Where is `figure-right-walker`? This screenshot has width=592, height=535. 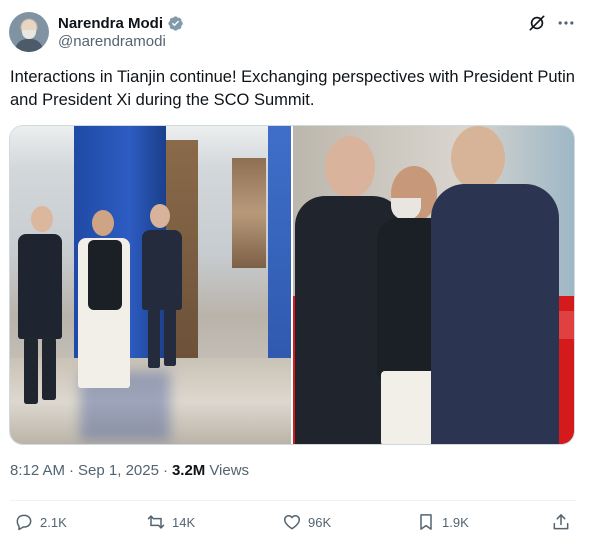
figure-right-walker is located at coordinates (162, 287).